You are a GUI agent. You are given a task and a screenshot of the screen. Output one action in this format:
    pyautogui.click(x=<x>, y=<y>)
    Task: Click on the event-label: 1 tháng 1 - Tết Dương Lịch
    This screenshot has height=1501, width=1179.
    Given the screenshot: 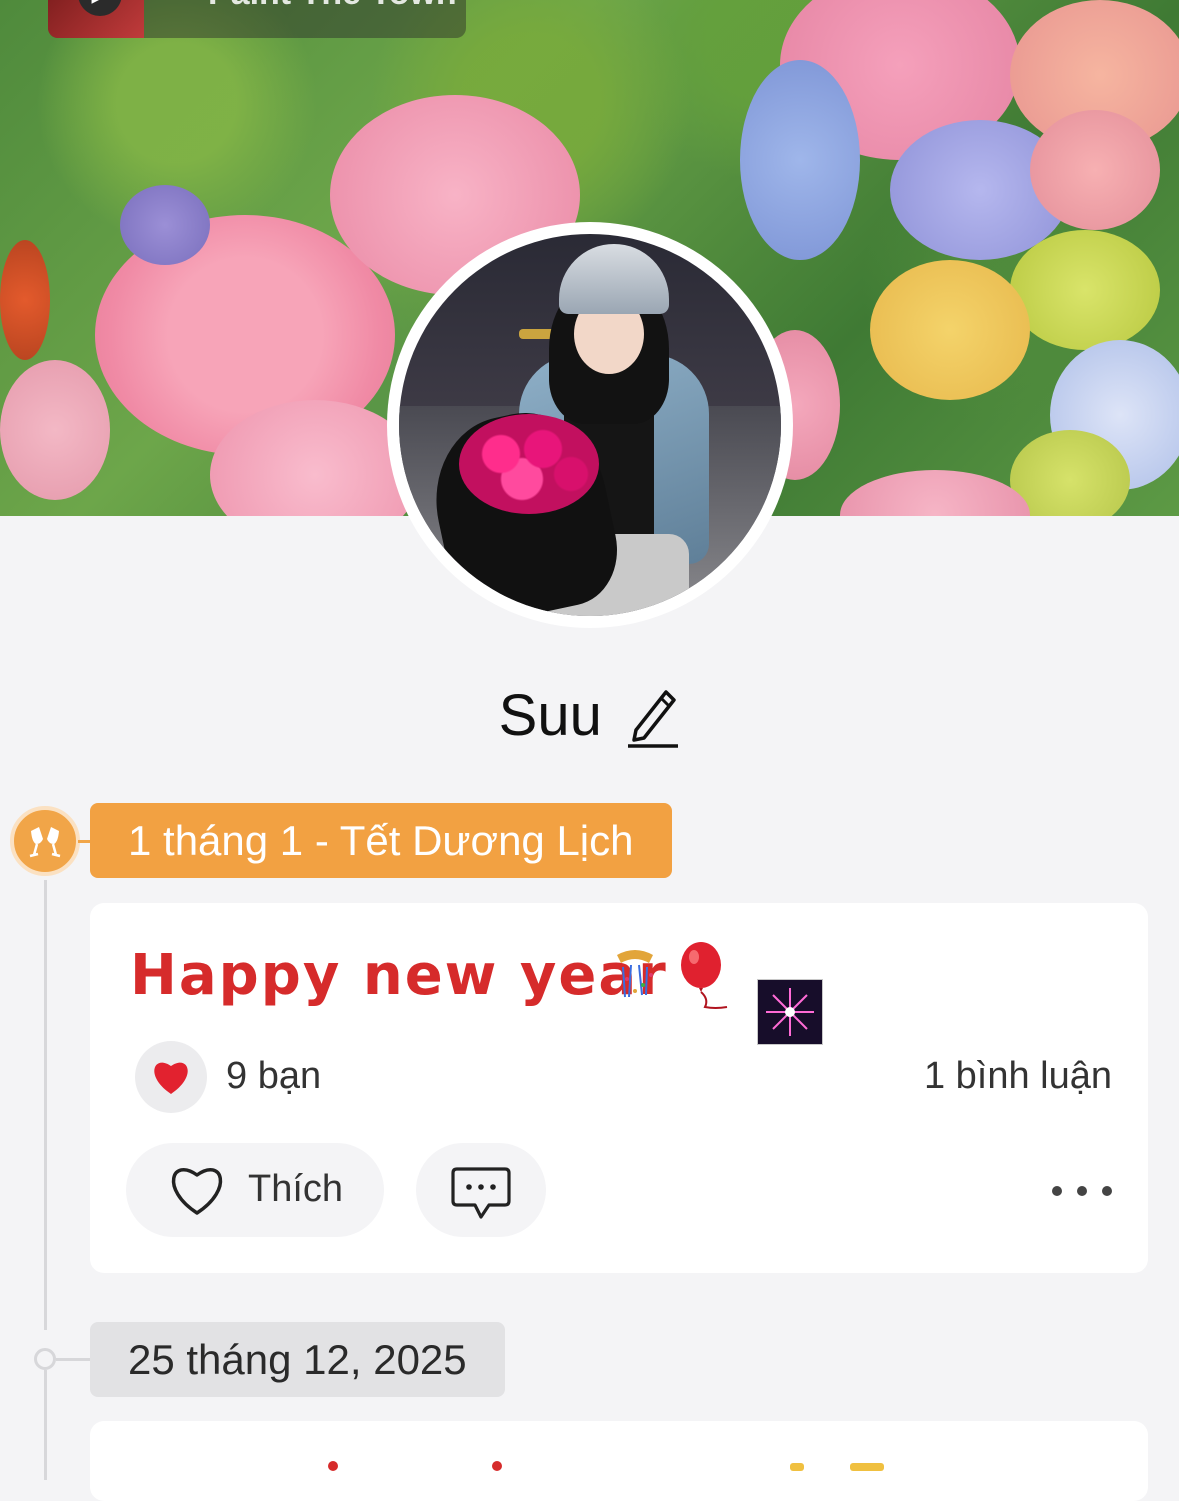 What is the action you would take?
    pyautogui.click(x=381, y=840)
    